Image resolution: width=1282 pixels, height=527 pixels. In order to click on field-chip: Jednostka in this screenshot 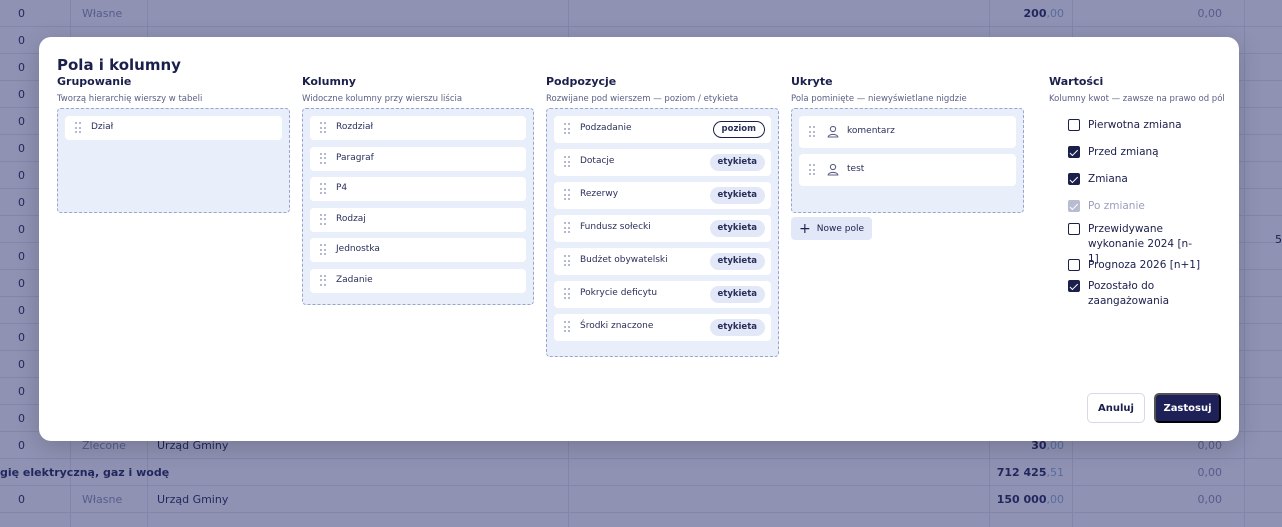, I will do `click(418, 250)`.